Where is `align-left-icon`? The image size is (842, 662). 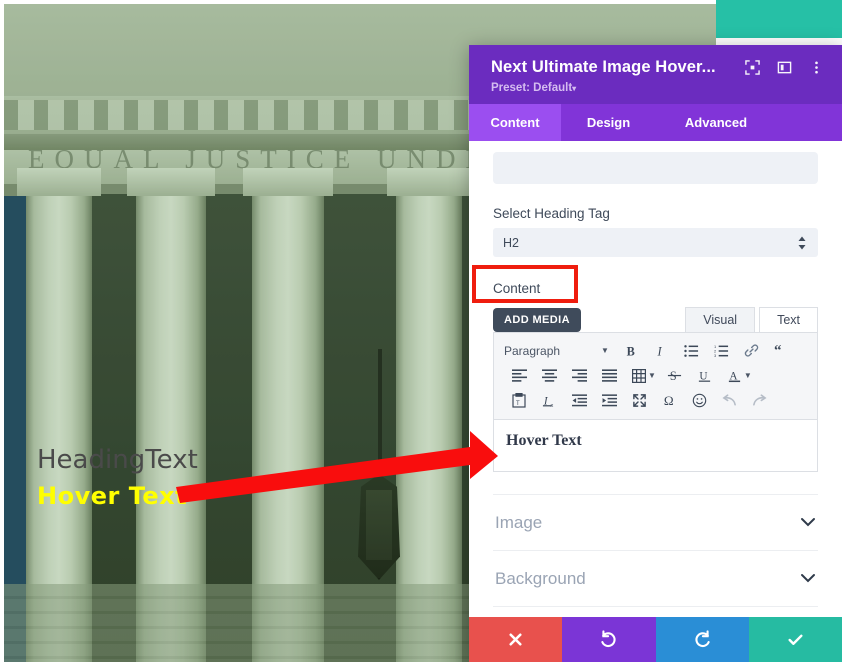
align-left-icon is located at coordinates (519, 376).